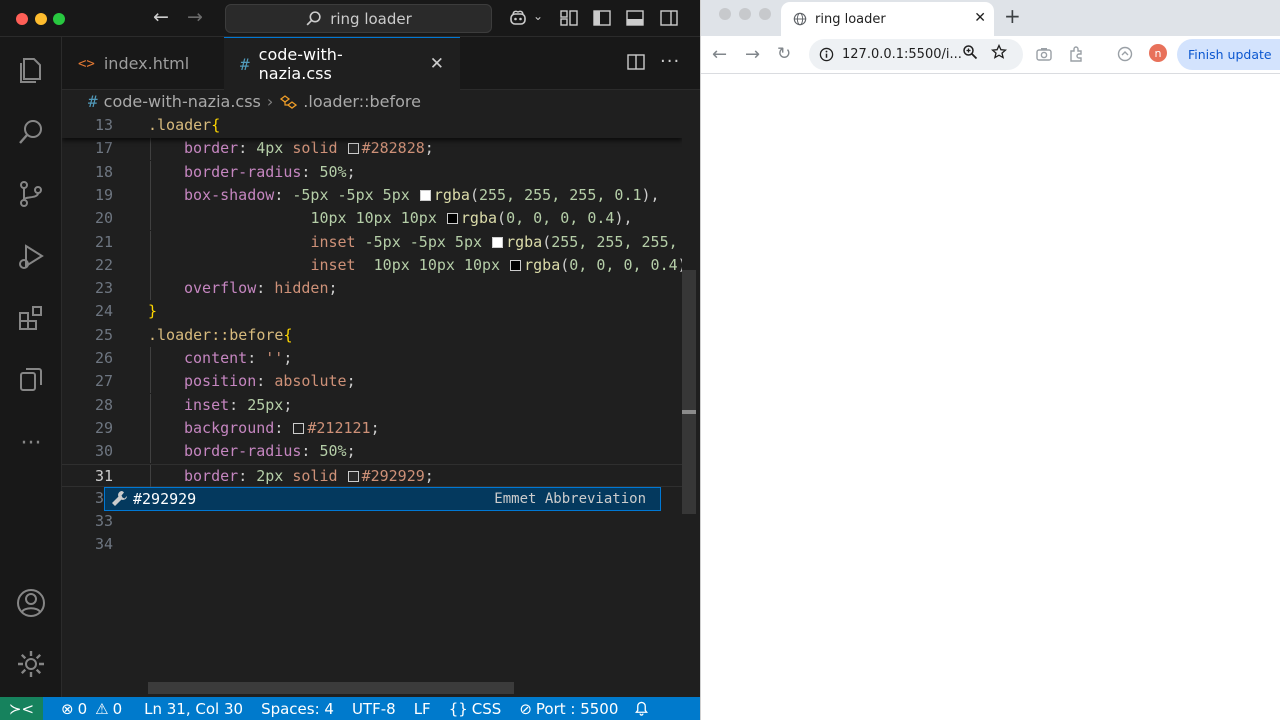  Describe the element at coordinates (31, 70) in the screenshot. I see `explorer-icon` at that location.